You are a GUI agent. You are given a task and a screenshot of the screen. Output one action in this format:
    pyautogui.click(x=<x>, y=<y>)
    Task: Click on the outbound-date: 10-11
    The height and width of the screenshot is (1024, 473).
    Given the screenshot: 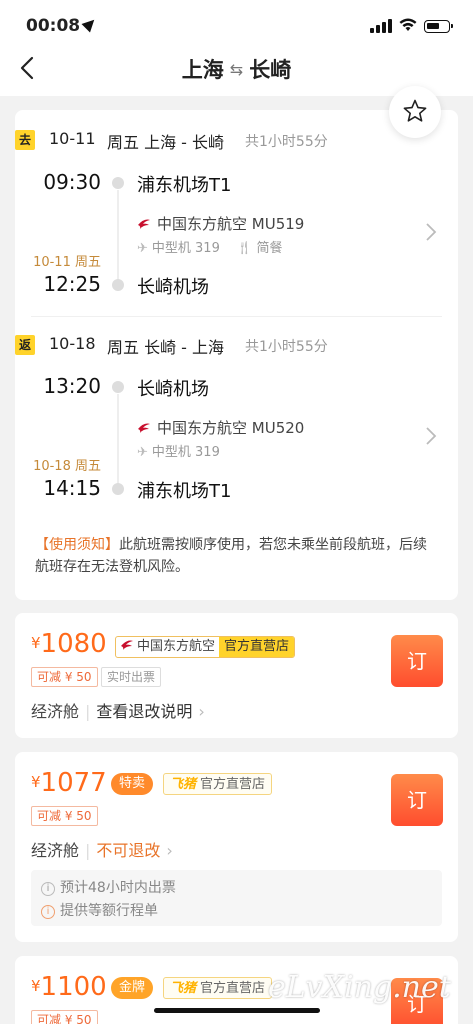 What is the action you would take?
    pyautogui.click(x=72, y=138)
    